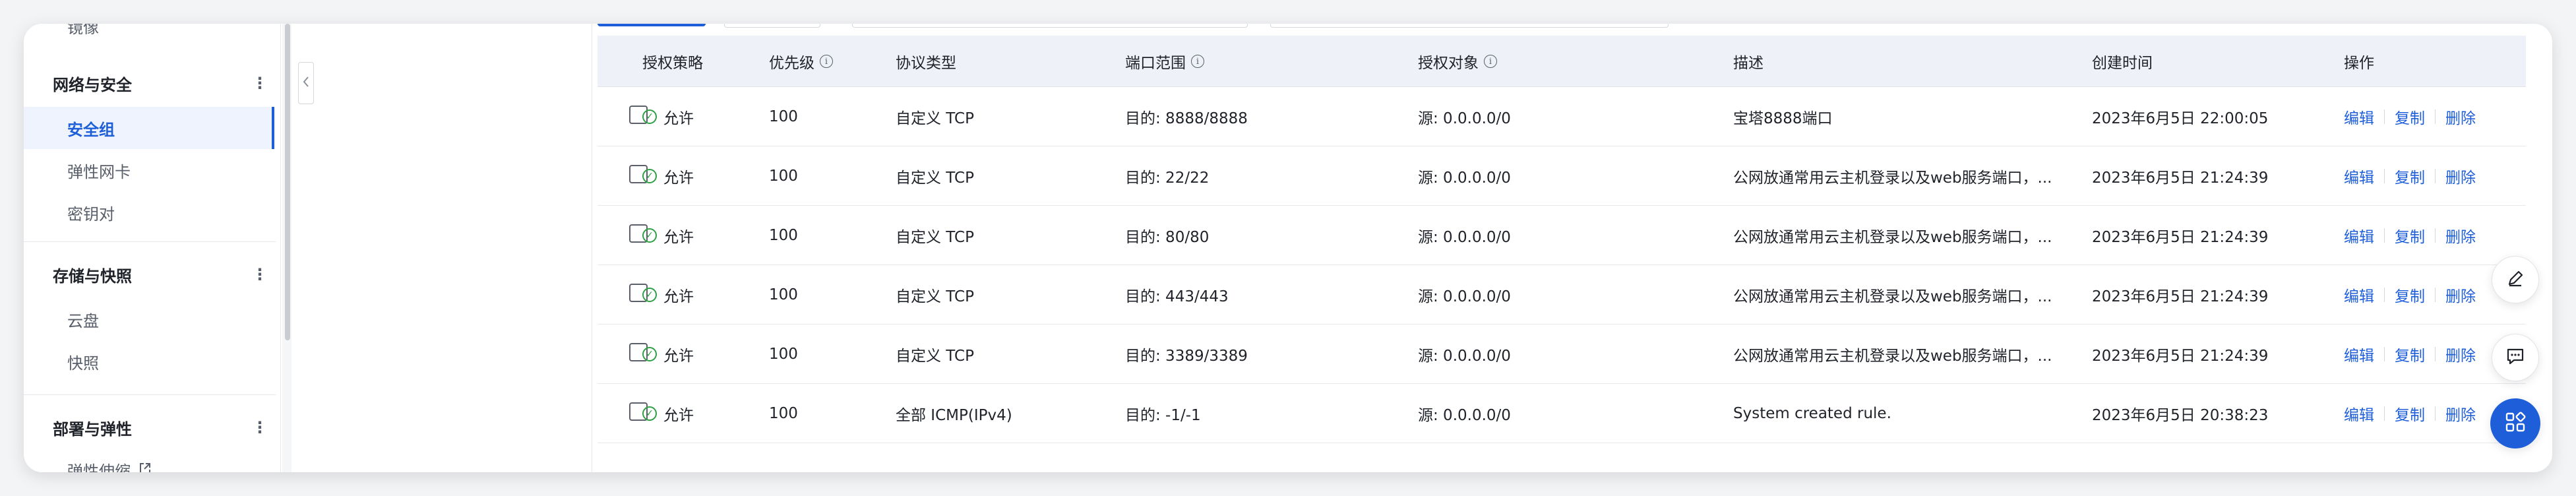 The height and width of the screenshot is (496, 2576). Describe the element at coordinates (161, 83) in the screenshot. I see `sidebar-group-network-security: 网络与安全 ⋮` at that location.